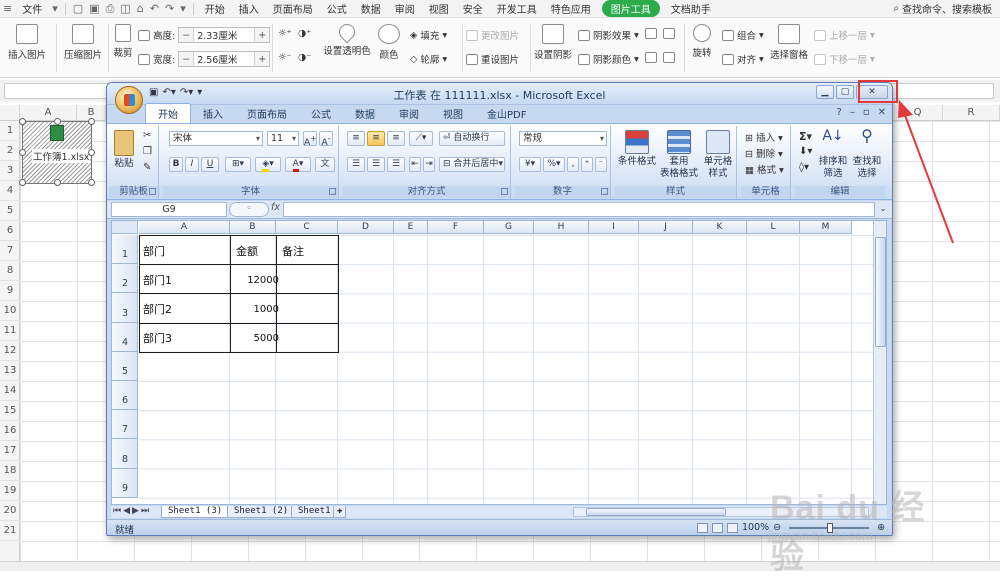 This screenshot has width=1000, height=578. I want to click on cell-a3: 部门2, so click(157, 309).